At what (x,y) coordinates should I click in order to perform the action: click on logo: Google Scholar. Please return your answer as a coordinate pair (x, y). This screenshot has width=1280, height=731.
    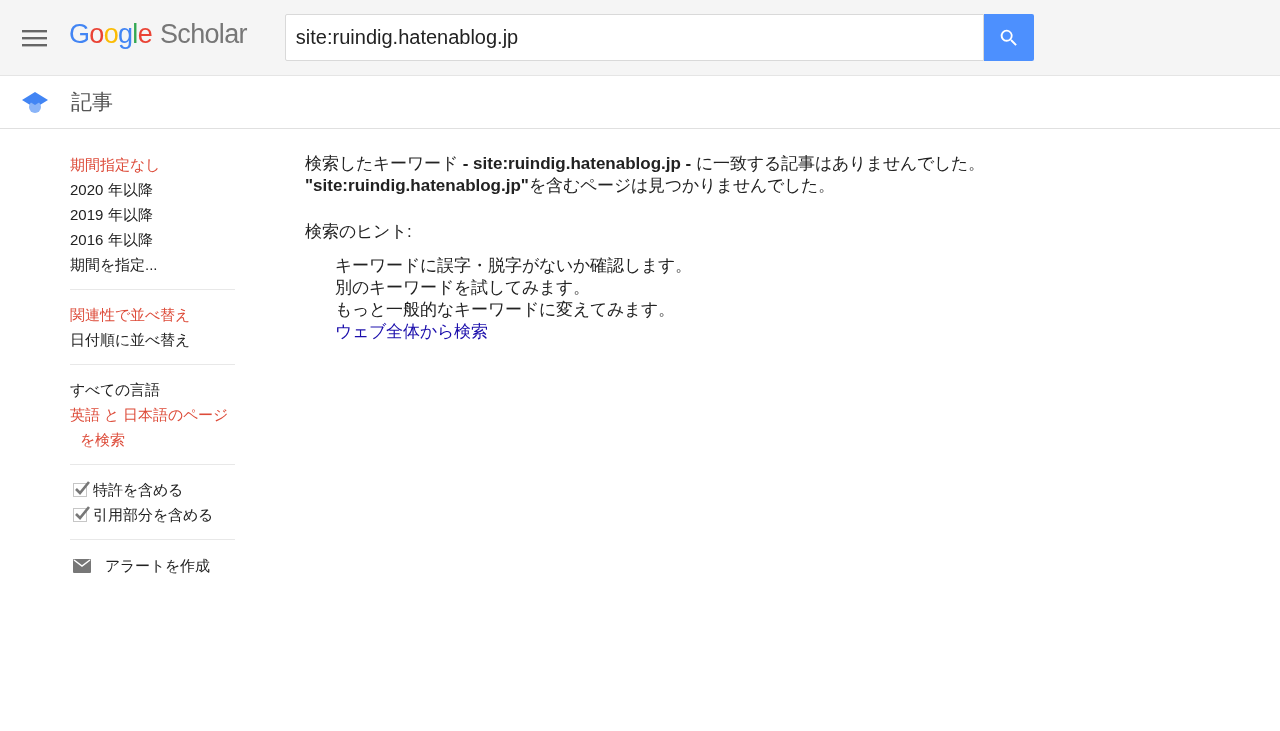
    Looking at the image, I should click on (158, 34).